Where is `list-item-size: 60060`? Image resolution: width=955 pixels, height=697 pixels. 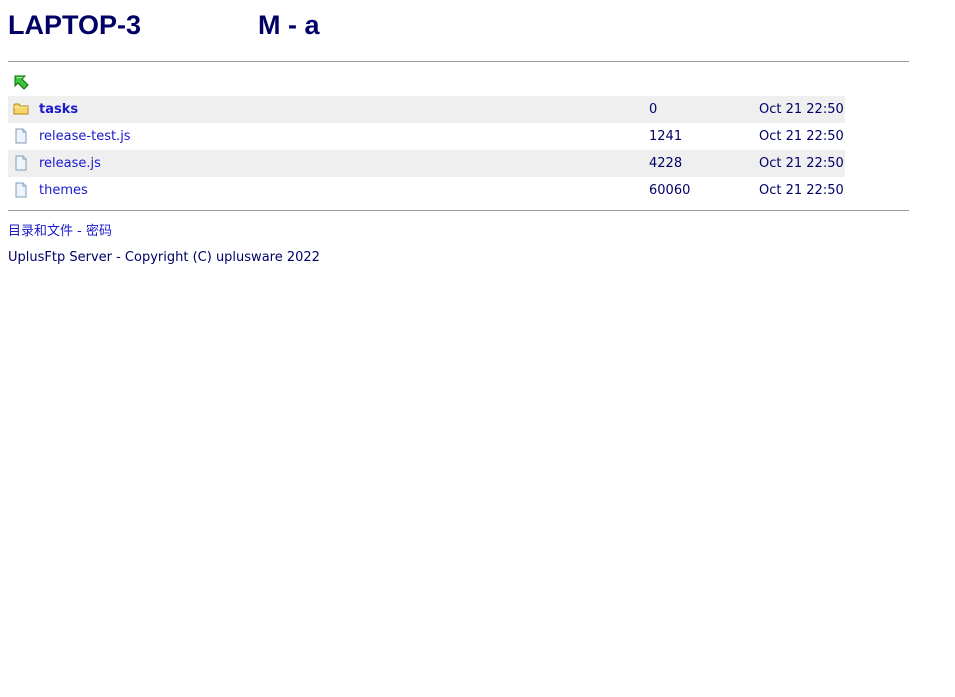 list-item-size: 60060 is located at coordinates (670, 190).